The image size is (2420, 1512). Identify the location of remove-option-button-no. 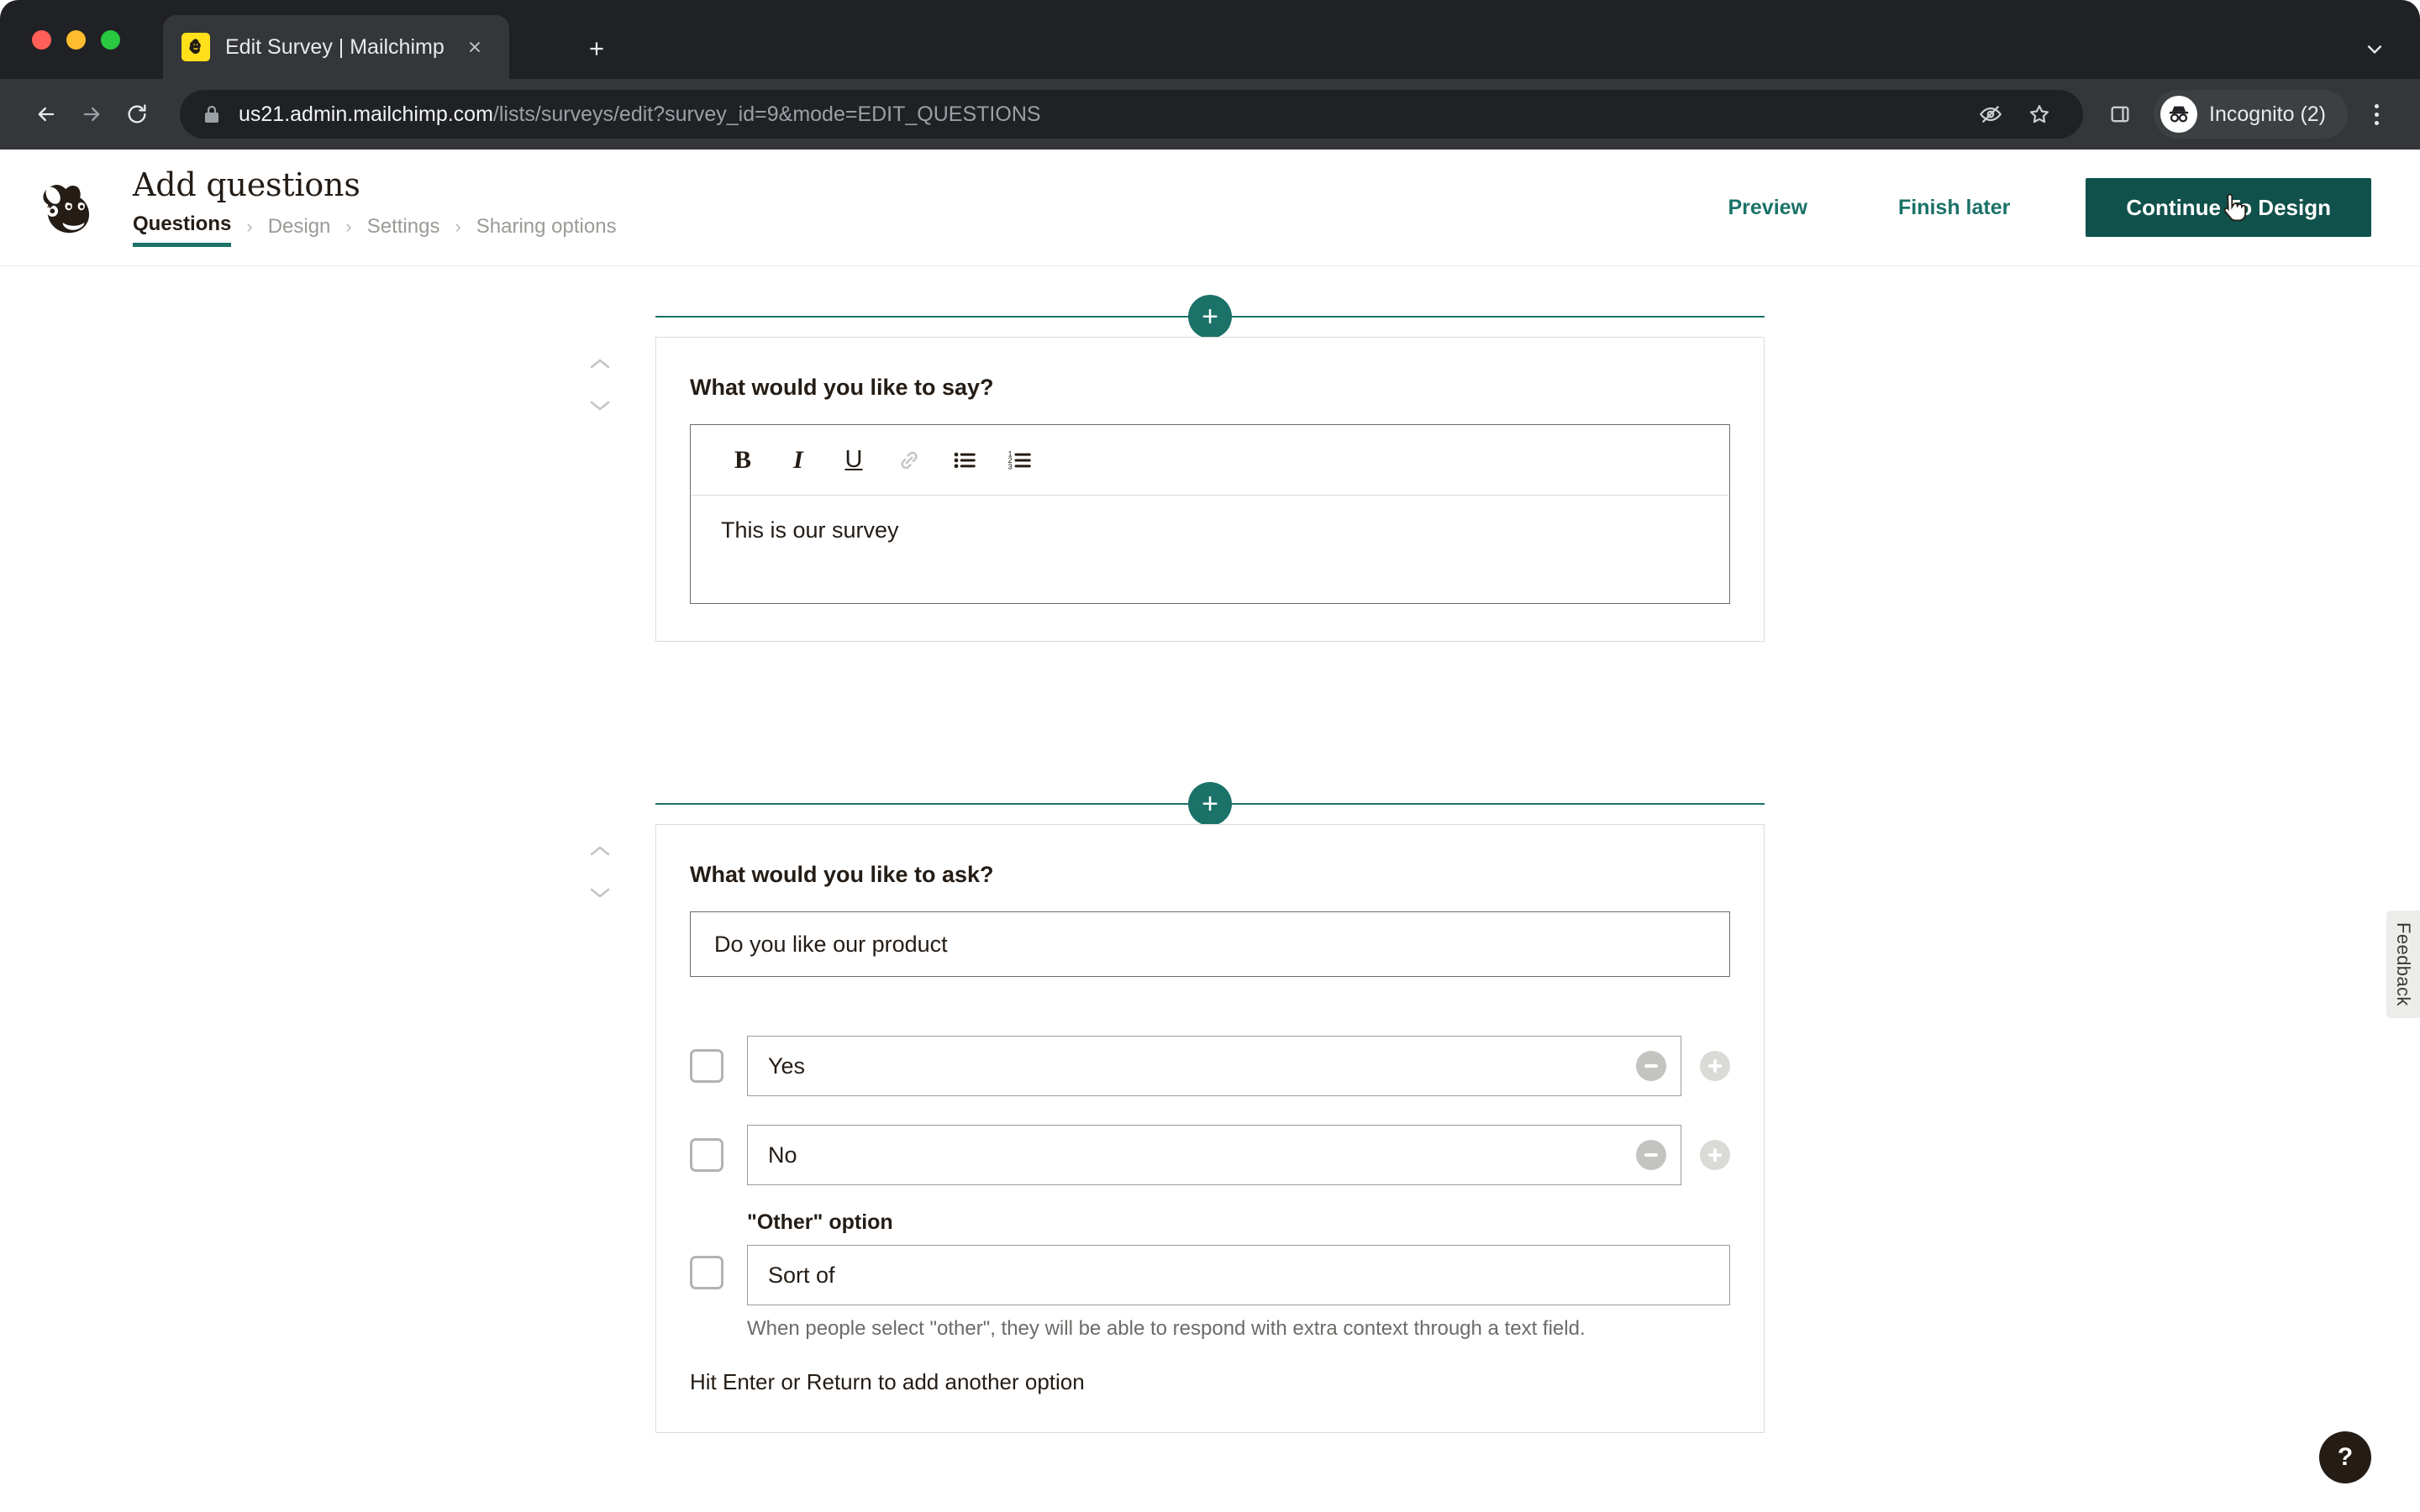
(1651, 1155).